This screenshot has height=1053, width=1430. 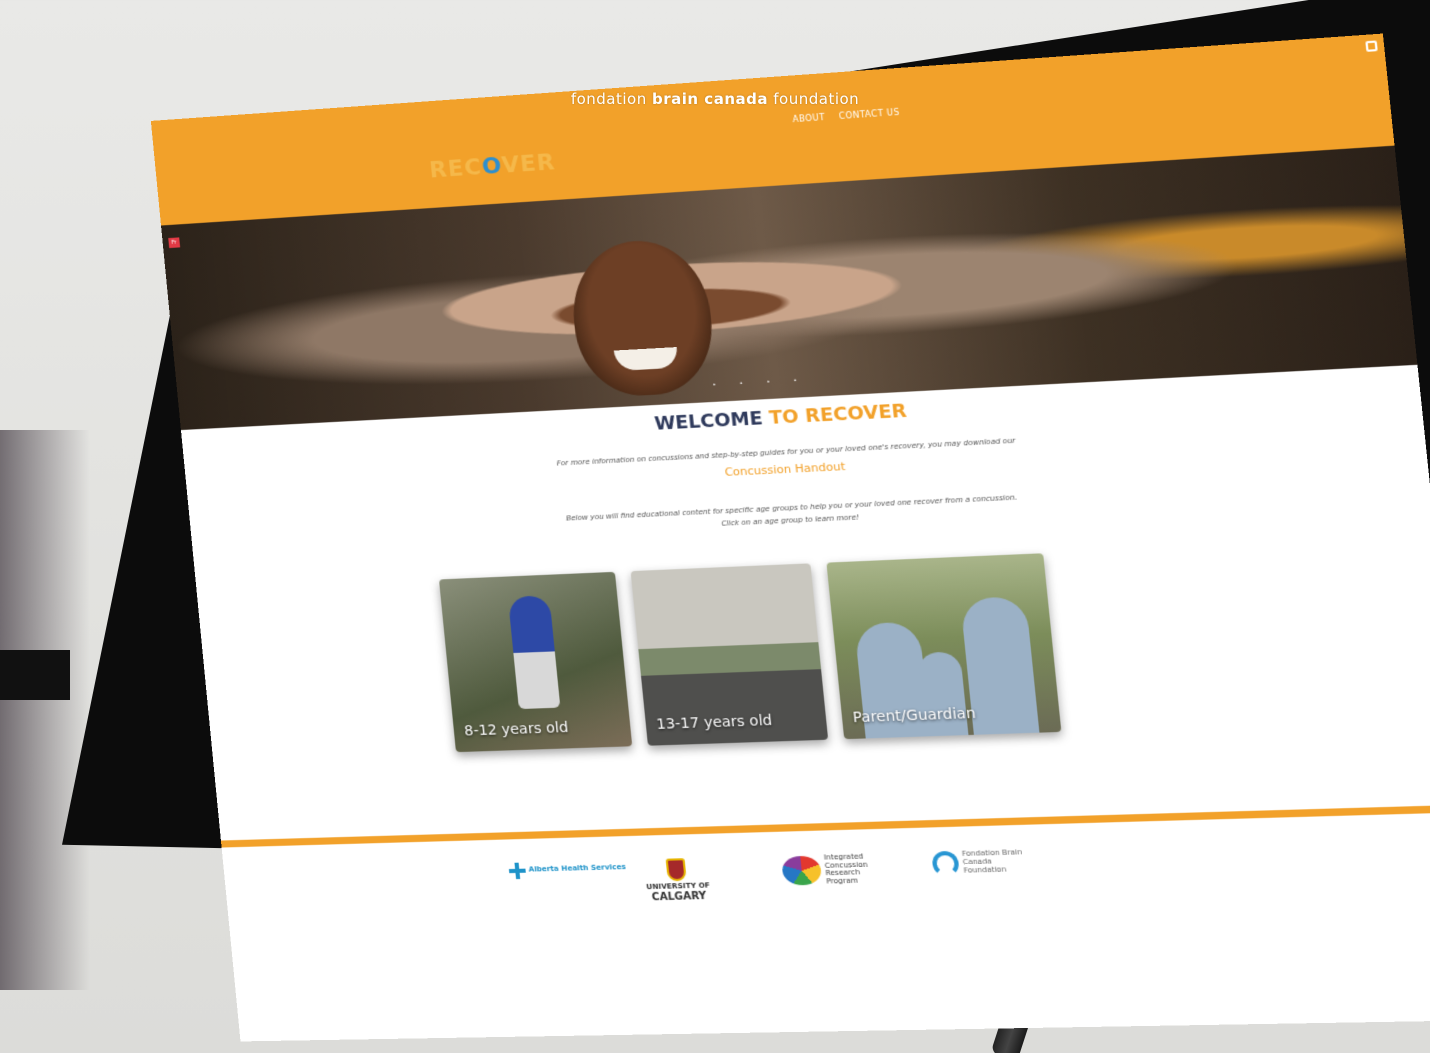 I want to click on icrp-text: Integrated Concussion Research Program, so click(x=845, y=869).